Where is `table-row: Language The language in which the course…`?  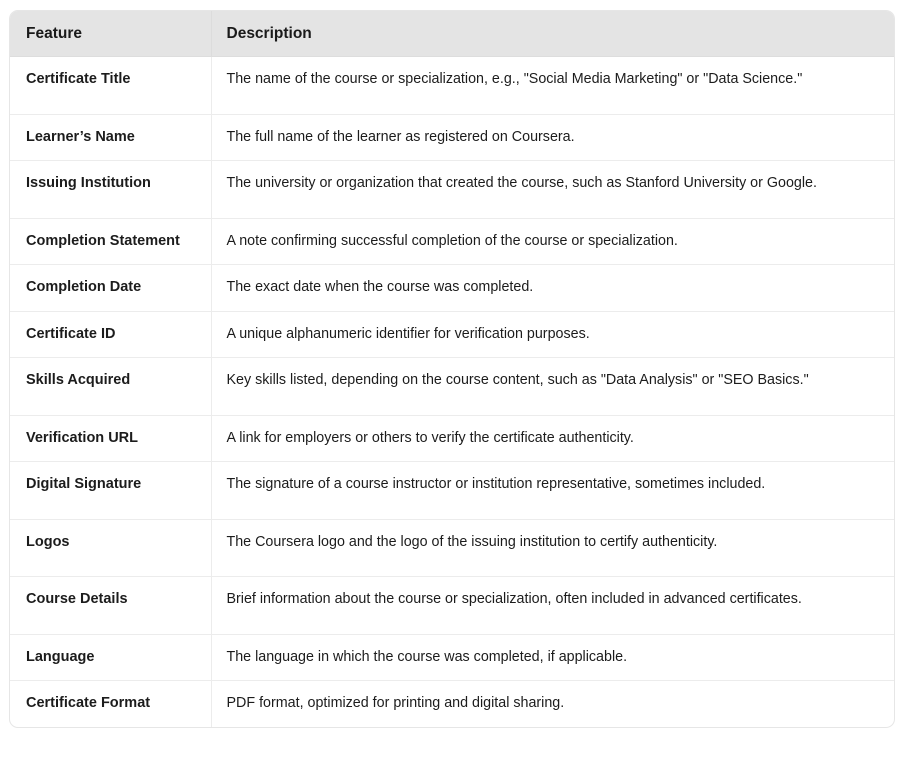 table-row: Language The language in which the course… is located at coordinates (452, 657).